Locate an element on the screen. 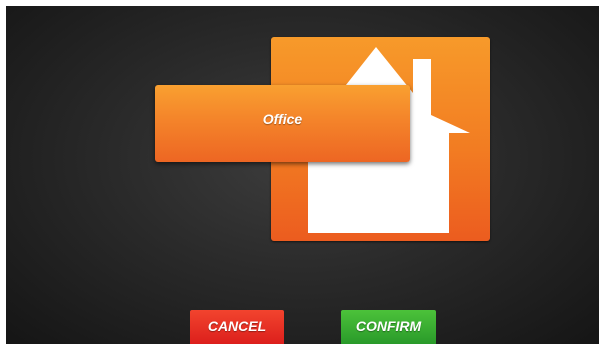  cancel-button: CANCEL is located at coordinates (237, 327).